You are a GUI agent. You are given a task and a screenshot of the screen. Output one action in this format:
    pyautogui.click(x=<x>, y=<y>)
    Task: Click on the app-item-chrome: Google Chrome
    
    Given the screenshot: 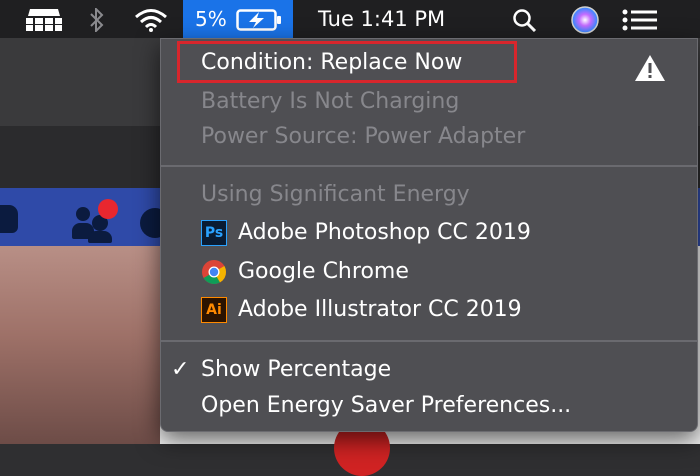 What is the action you would take?
    pyautogui.click(x=323, y=272)
    